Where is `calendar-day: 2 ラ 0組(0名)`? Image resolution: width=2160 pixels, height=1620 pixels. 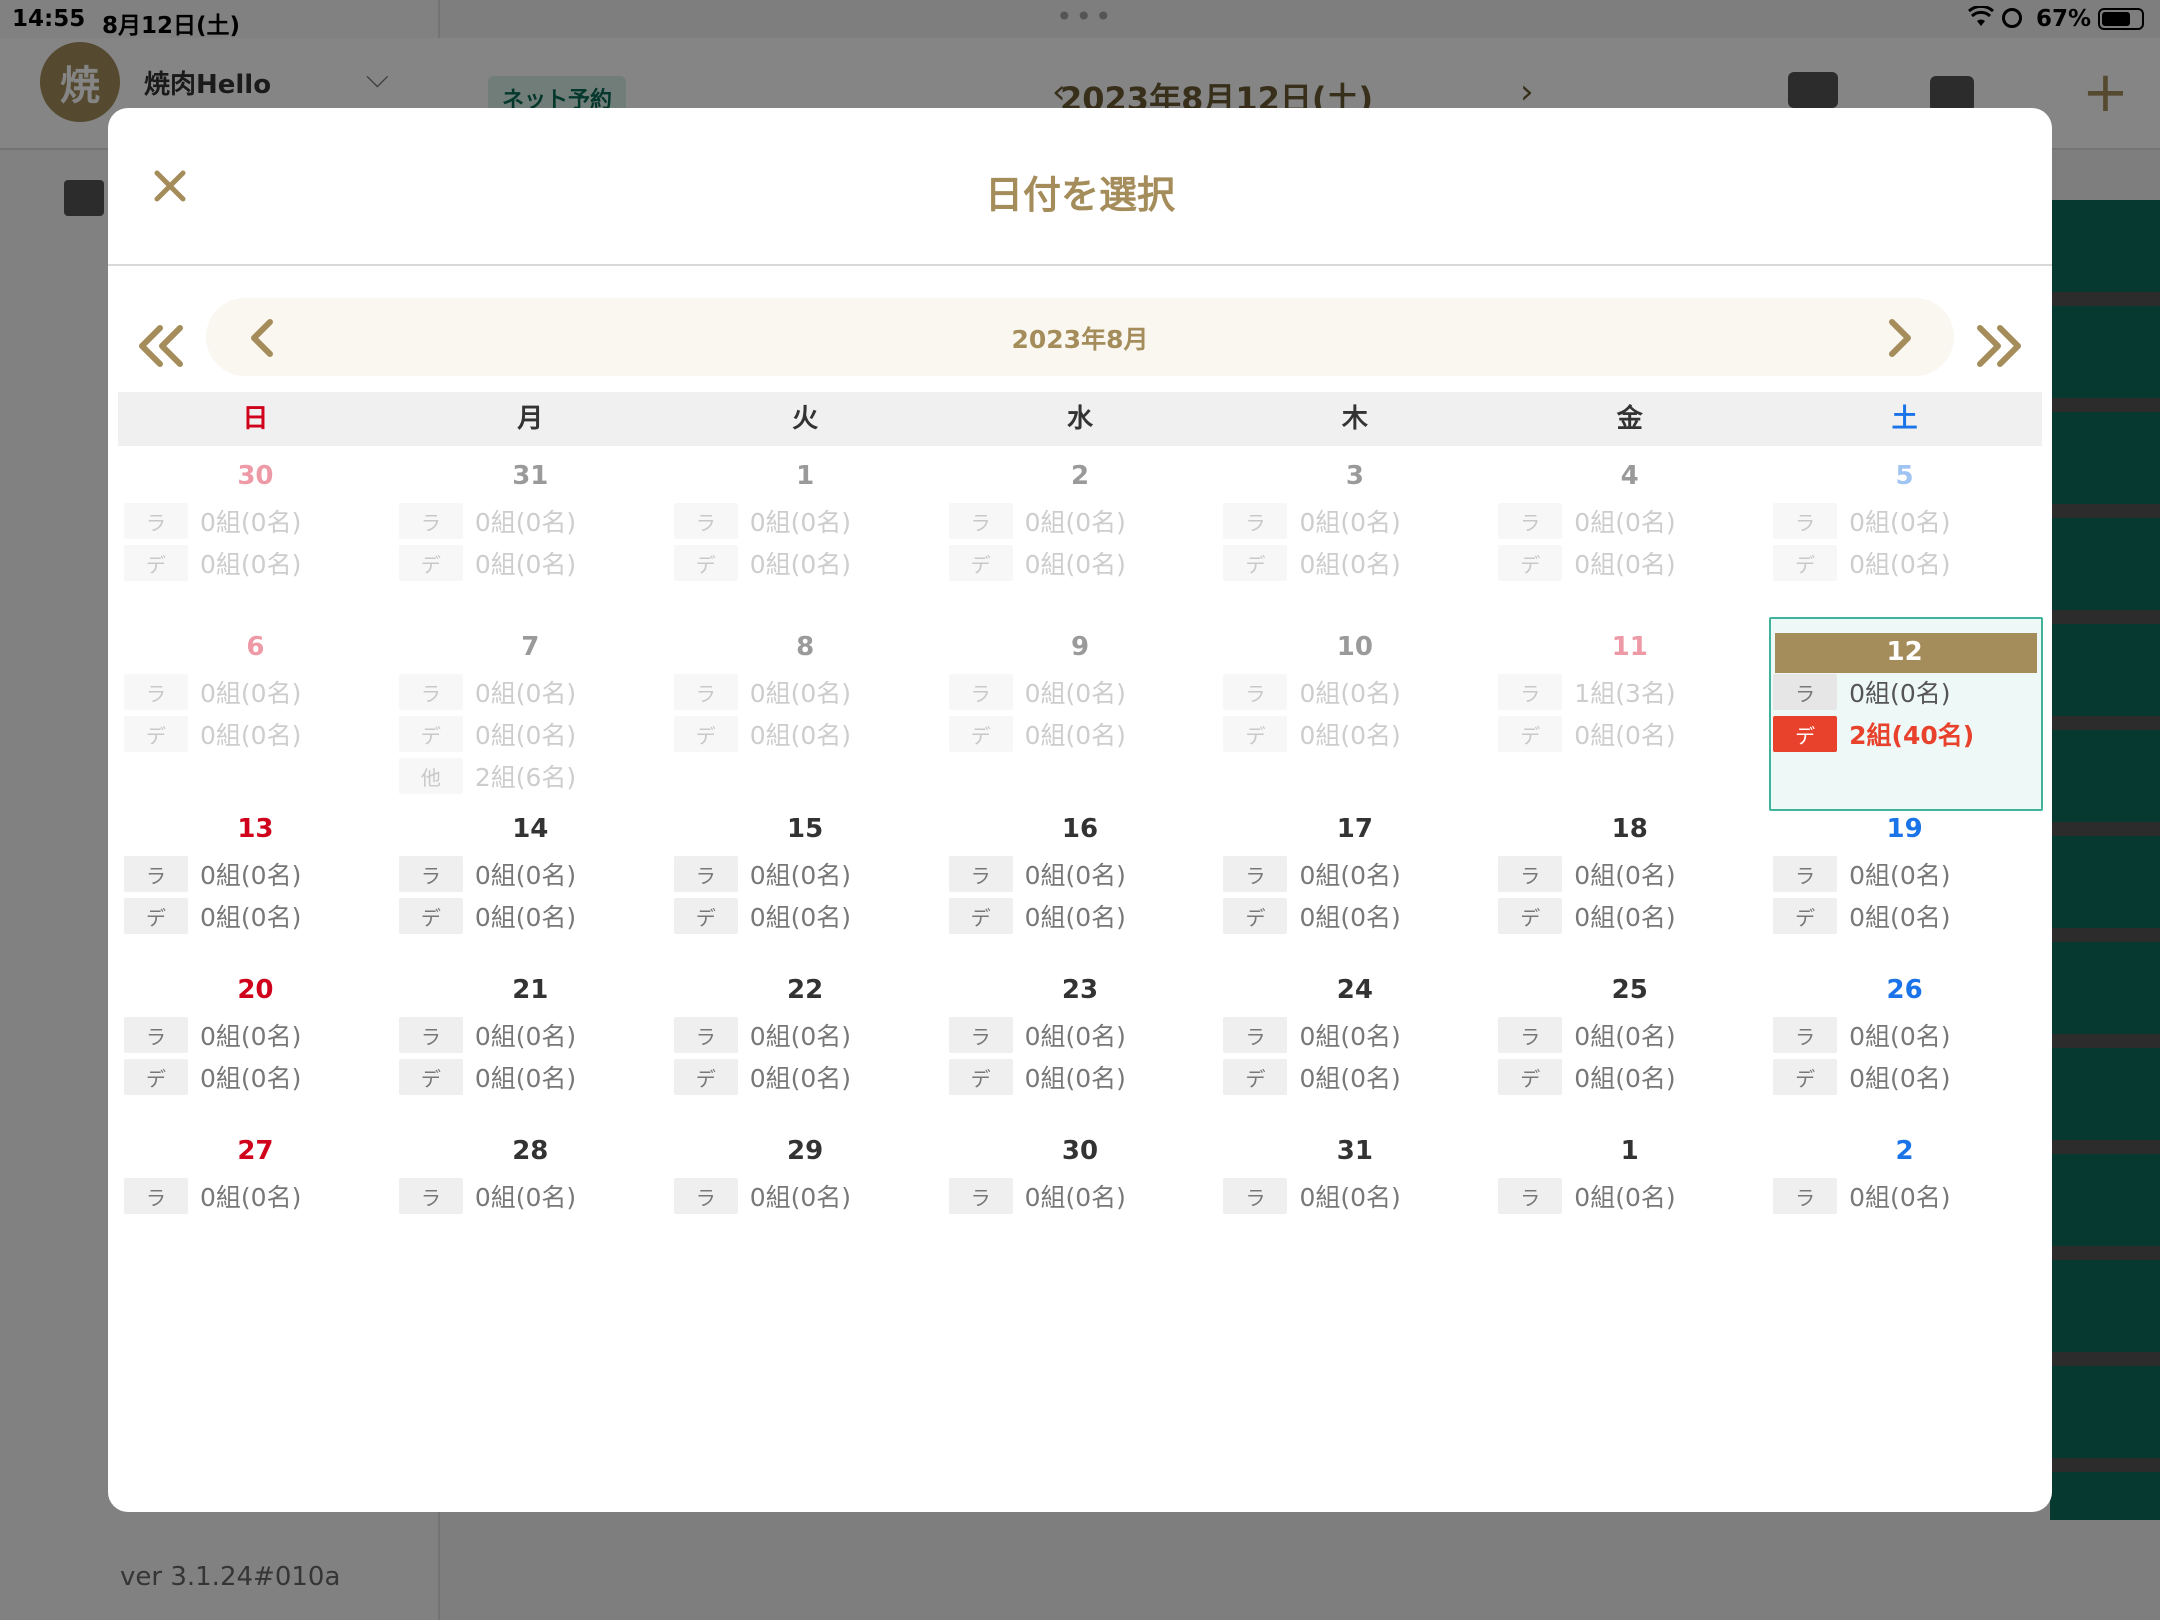 calendar-day: 2 ラ 0組(0名) is located at coordinates (1904, 1176).